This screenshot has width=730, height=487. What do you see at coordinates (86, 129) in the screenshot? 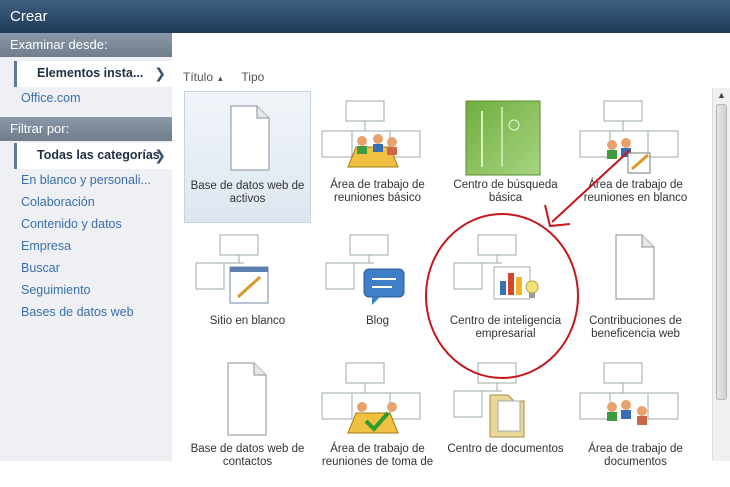
I see `filter-heading: Filtrar por:` at bounding box center [86, 129].